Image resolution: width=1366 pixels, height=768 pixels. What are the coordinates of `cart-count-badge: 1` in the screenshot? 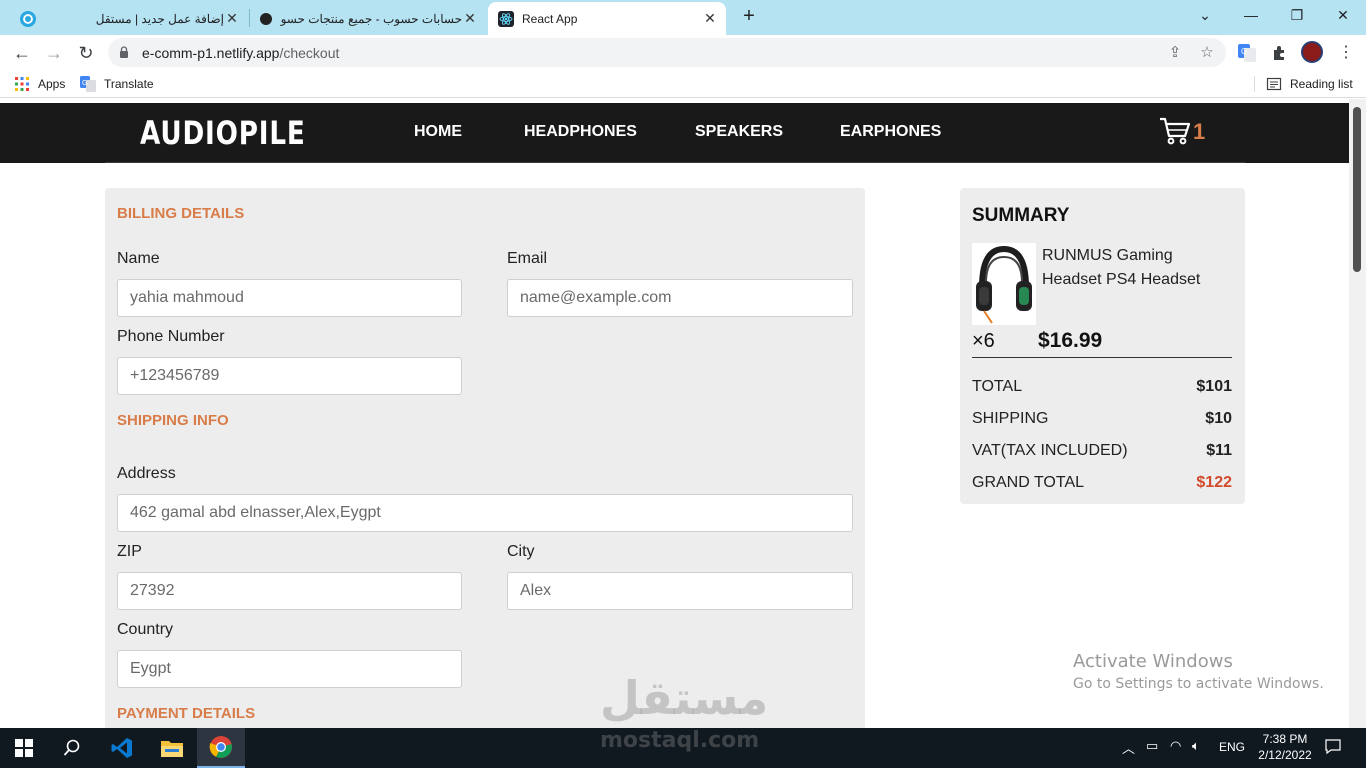 It's located at (1199, 132).